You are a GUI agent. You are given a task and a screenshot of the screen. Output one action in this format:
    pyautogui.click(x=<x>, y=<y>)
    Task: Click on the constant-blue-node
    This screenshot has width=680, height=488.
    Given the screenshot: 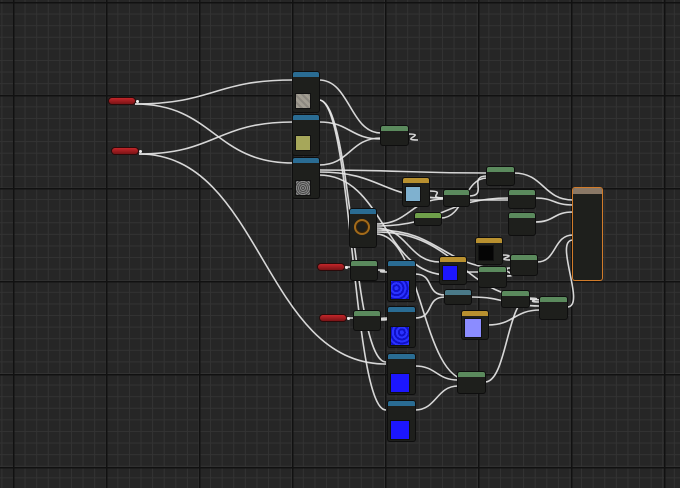 What is the action you would take?
    pyautogui.click(x=453, y=270)
    